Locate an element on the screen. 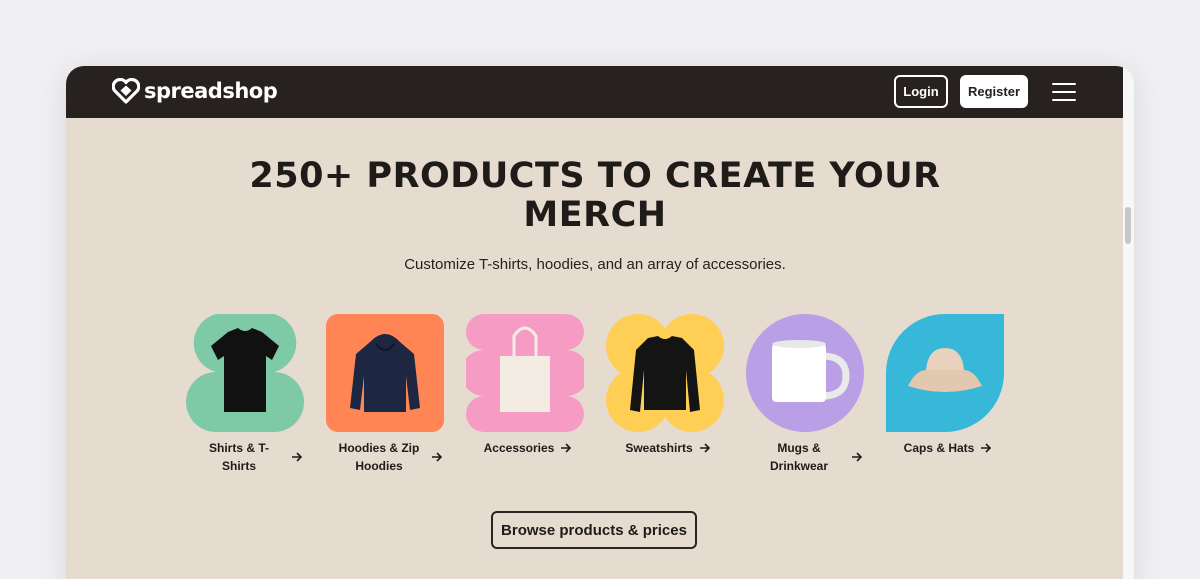 This screenshot has width=1200, height=579. category-shirts: Shirts & T-Shirts is located at coordinates (248, 393).